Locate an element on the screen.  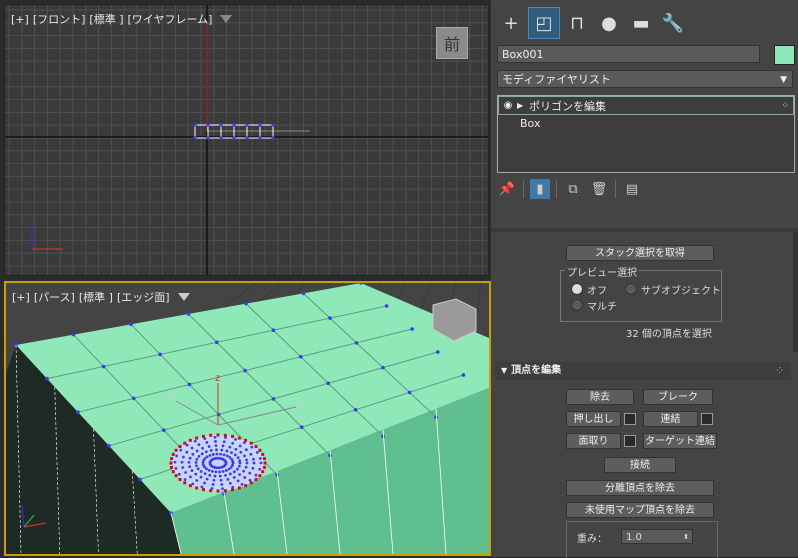
front-viewport-label: [+] [フロント] [標準 ] [ワイヤフレーム] is located at coordinates (122, 19).